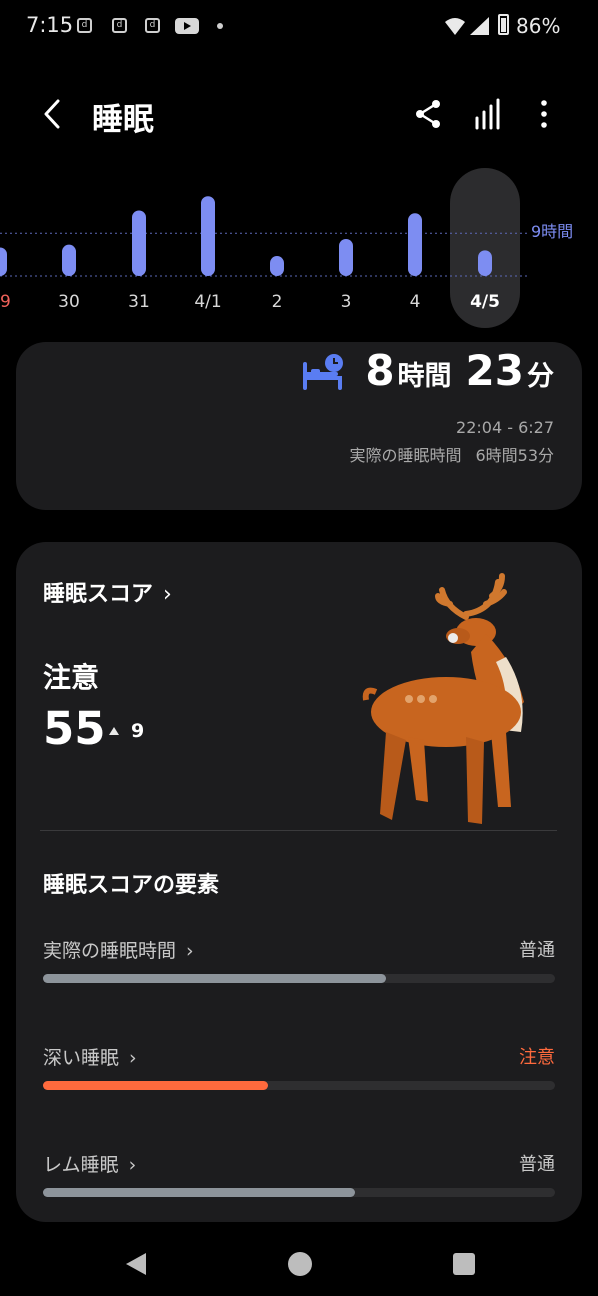  What do you see at coordinates (428, 114) in the screenshot?
I see `share-icon` at bounding box center [428, 114].